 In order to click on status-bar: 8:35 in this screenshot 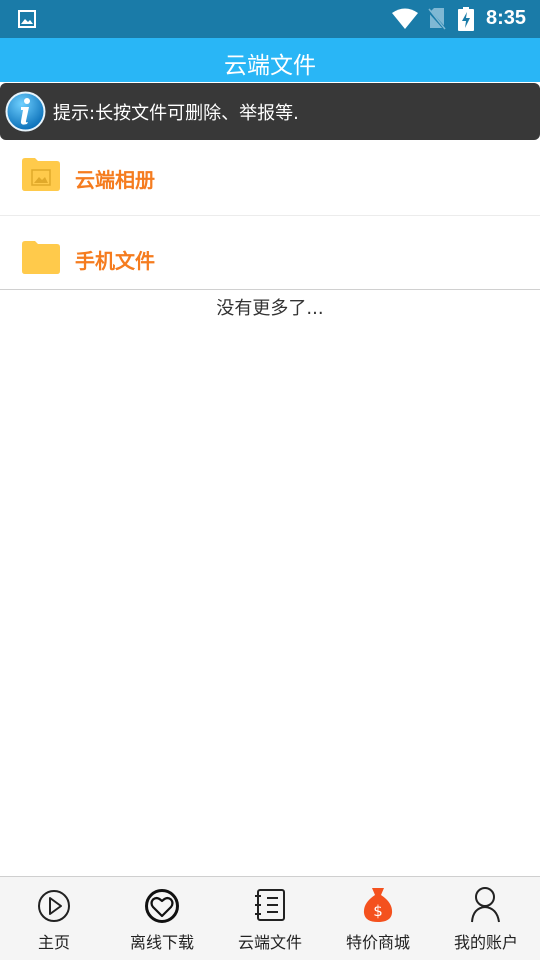, I will do `click(270, 19)`.